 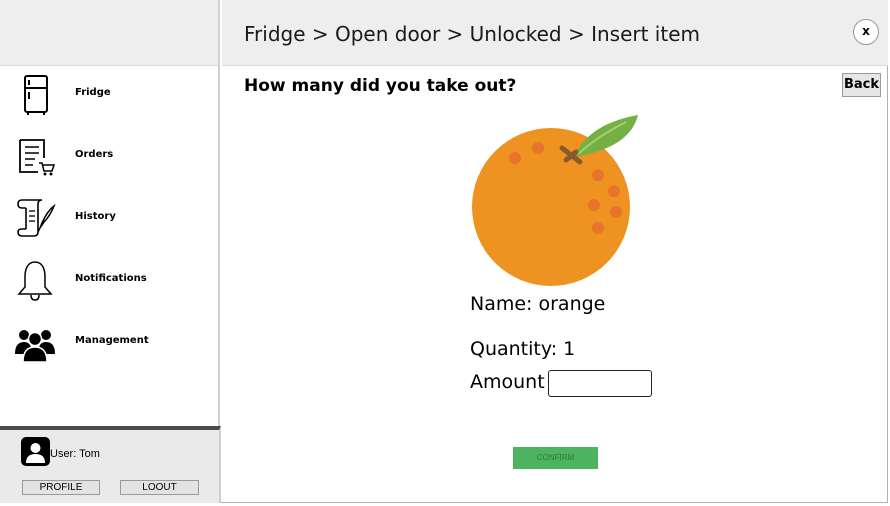 I want to click on logout-button: LOOUT, so click(x=159, y=487).